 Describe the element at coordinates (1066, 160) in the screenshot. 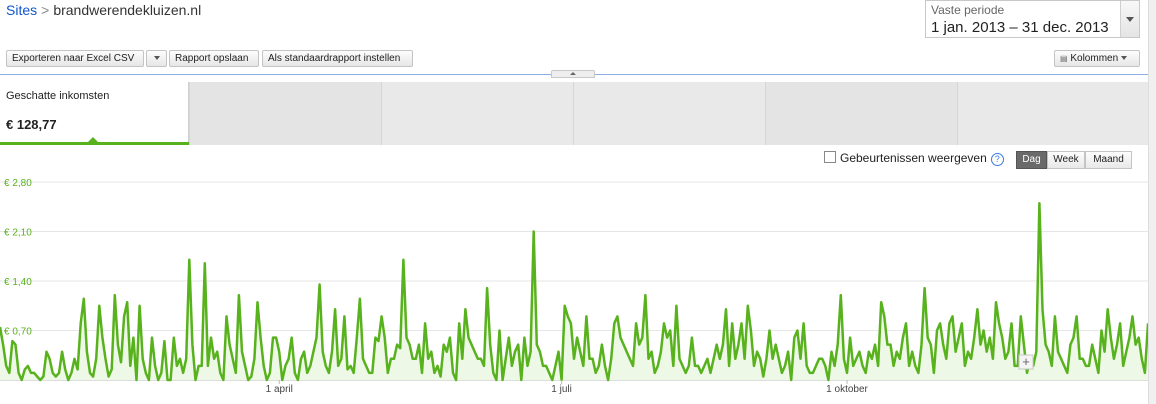

I see `granularity-week: Week` at that location.